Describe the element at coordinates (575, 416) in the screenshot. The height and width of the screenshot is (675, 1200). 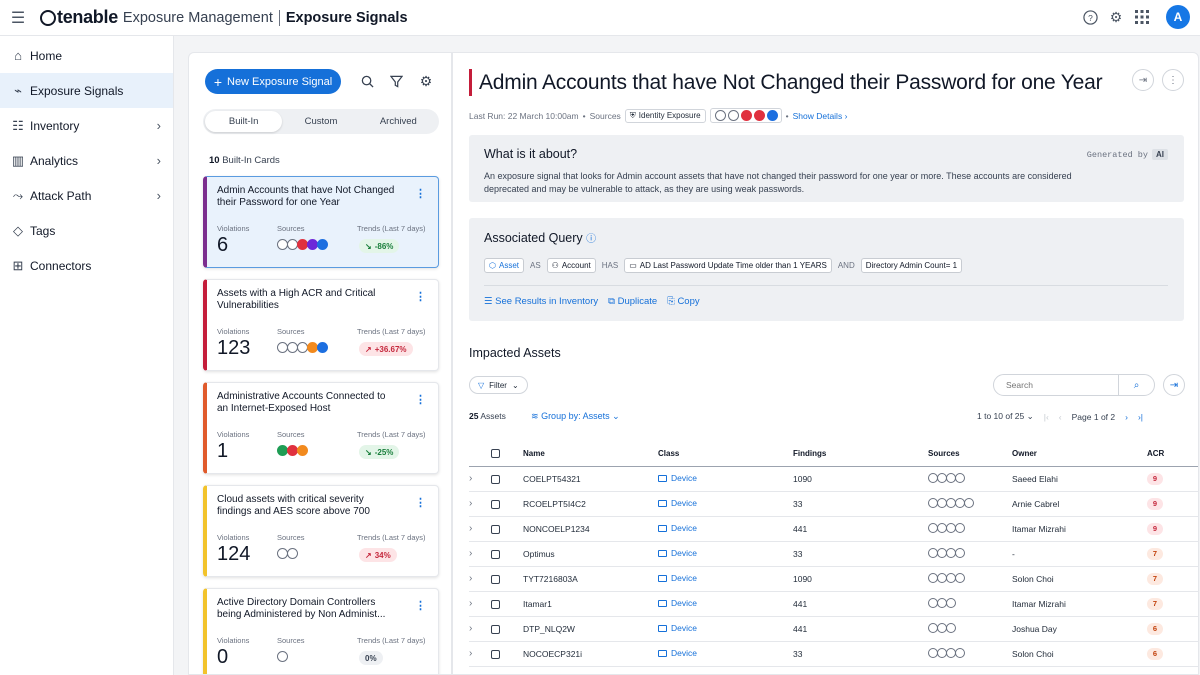
I see `group-by-dropdown: ≋ Group by: Assets ⌄` at that location.